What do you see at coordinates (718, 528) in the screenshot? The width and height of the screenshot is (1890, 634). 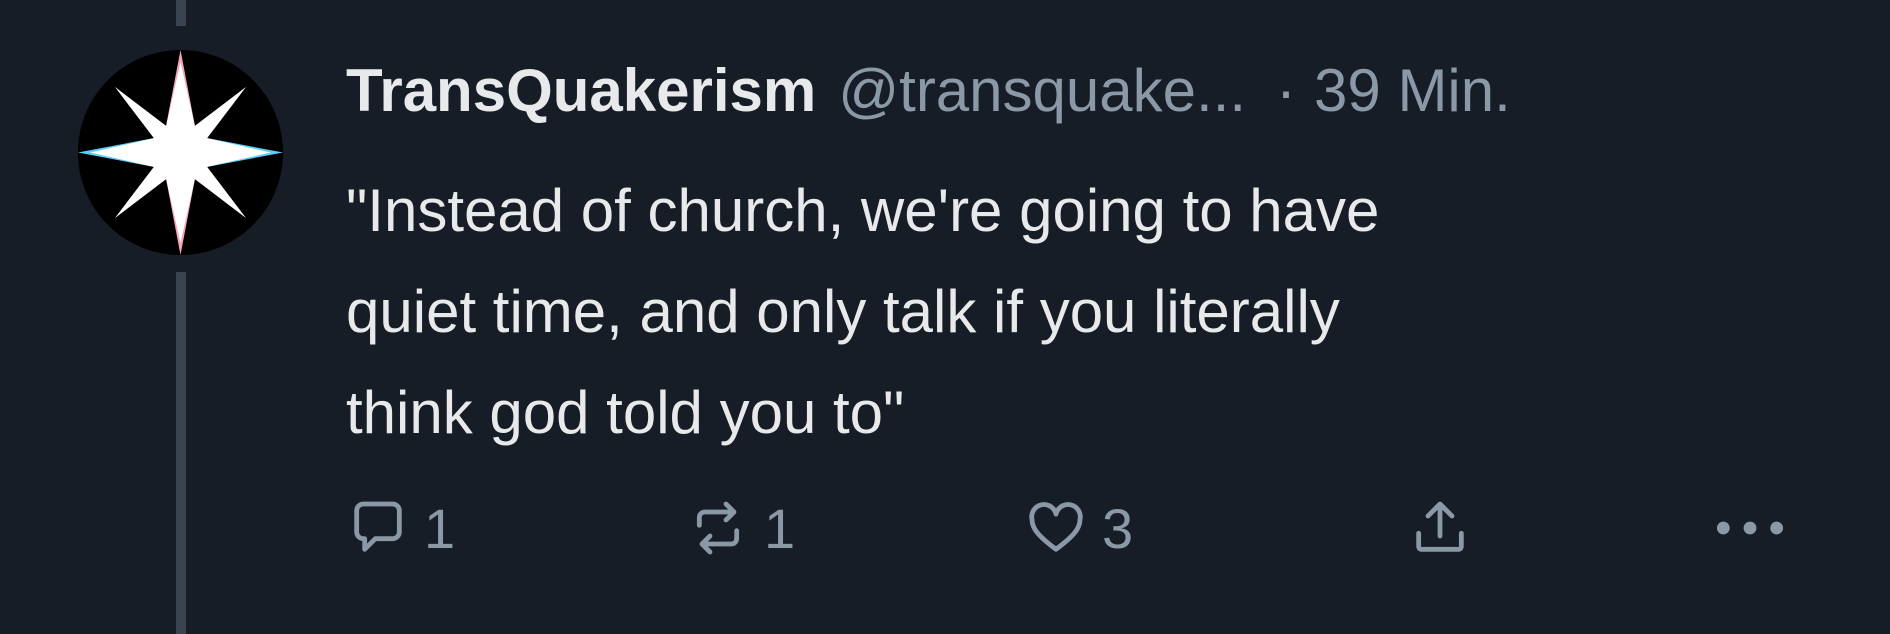 I see `retweet-icon` at bounding box center [718, 528].